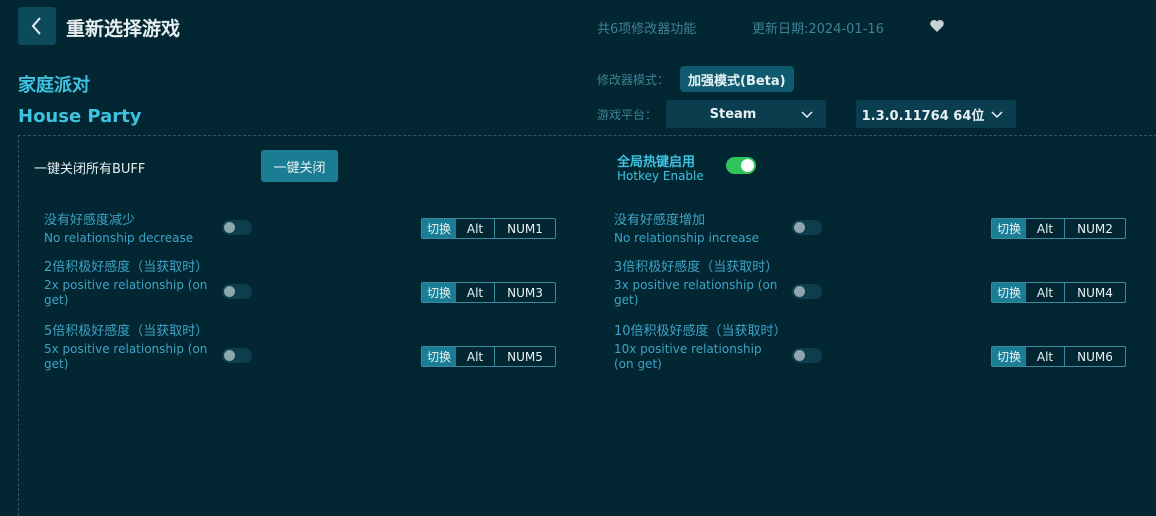 The image size is (1156, 516). What do you see at coordinates (525, 228) in the screenshot?
I see `key-num: NUM1` at bounding box center [525, 228].